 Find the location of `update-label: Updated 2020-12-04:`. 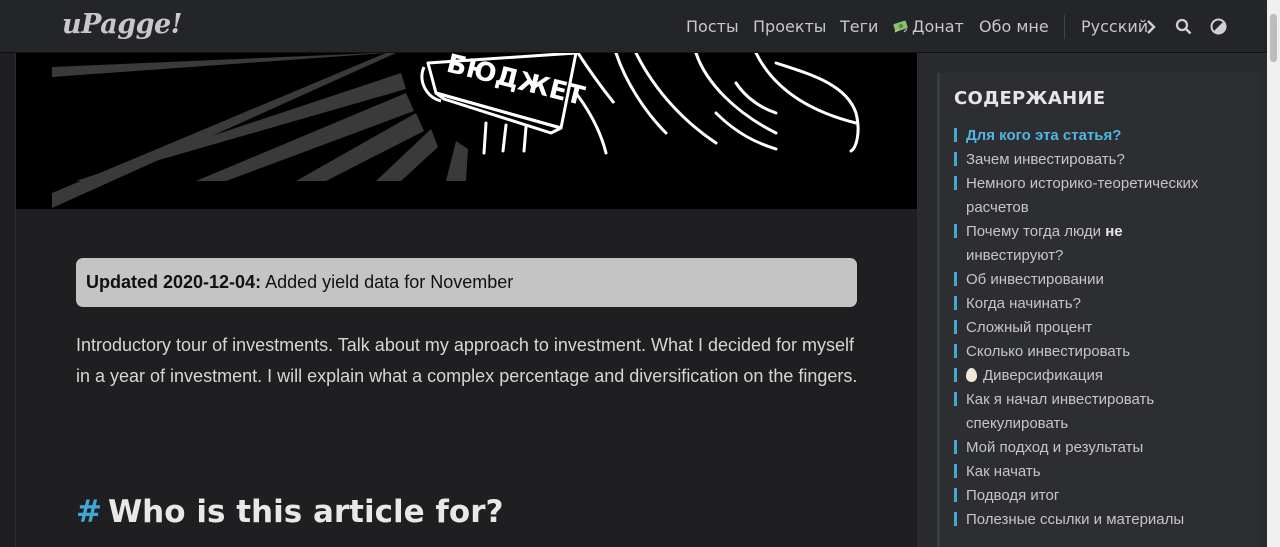

update-label: Updated 2020-12-04: is located at coordinates (174, 282).